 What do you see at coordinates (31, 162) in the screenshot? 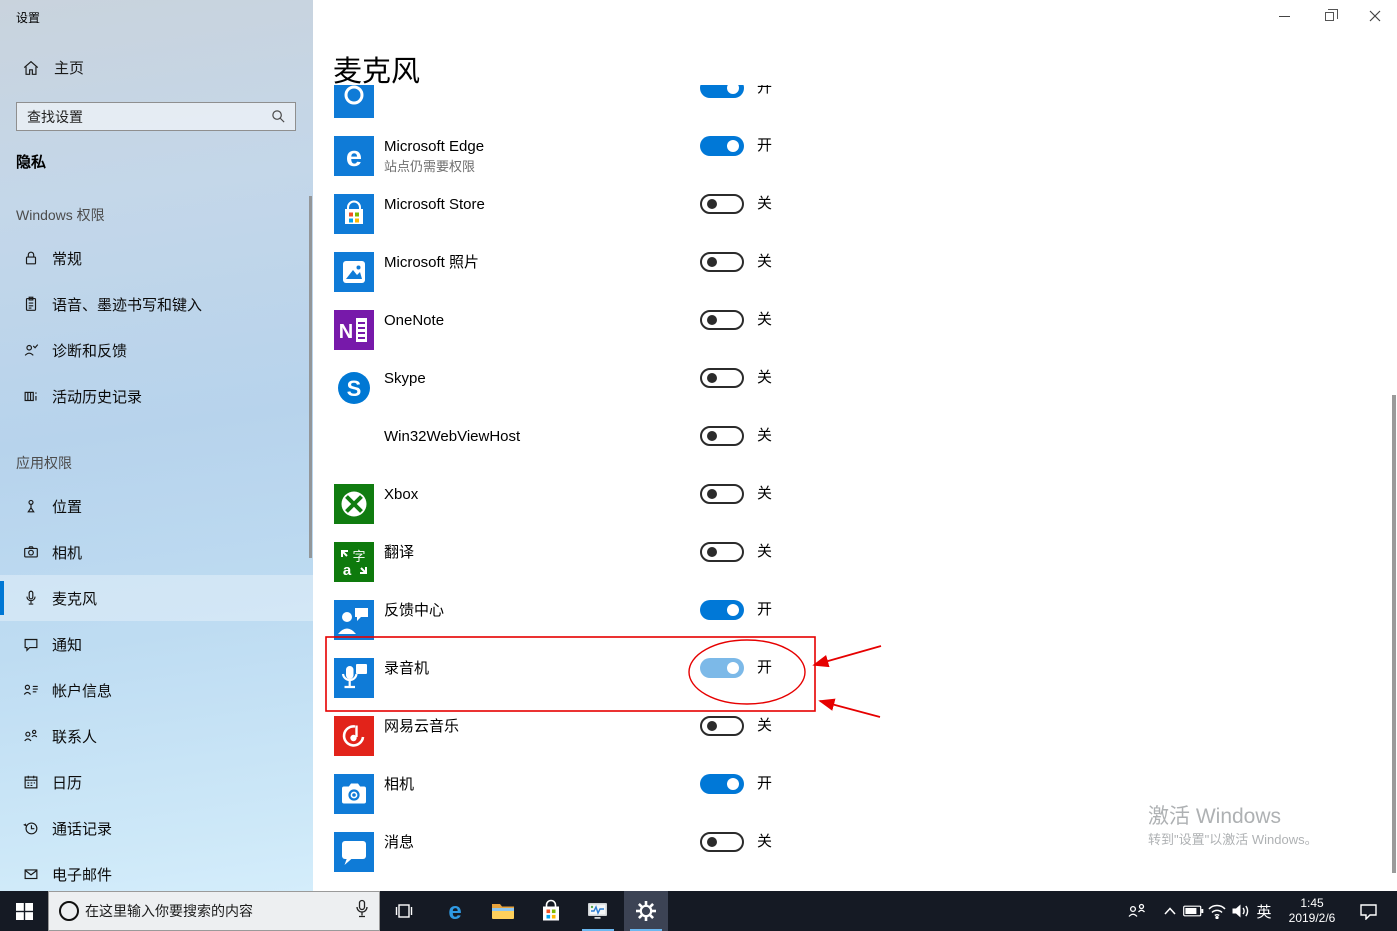
I see `sidebar-page-title: 隐私` at bounding box center [31, 162].